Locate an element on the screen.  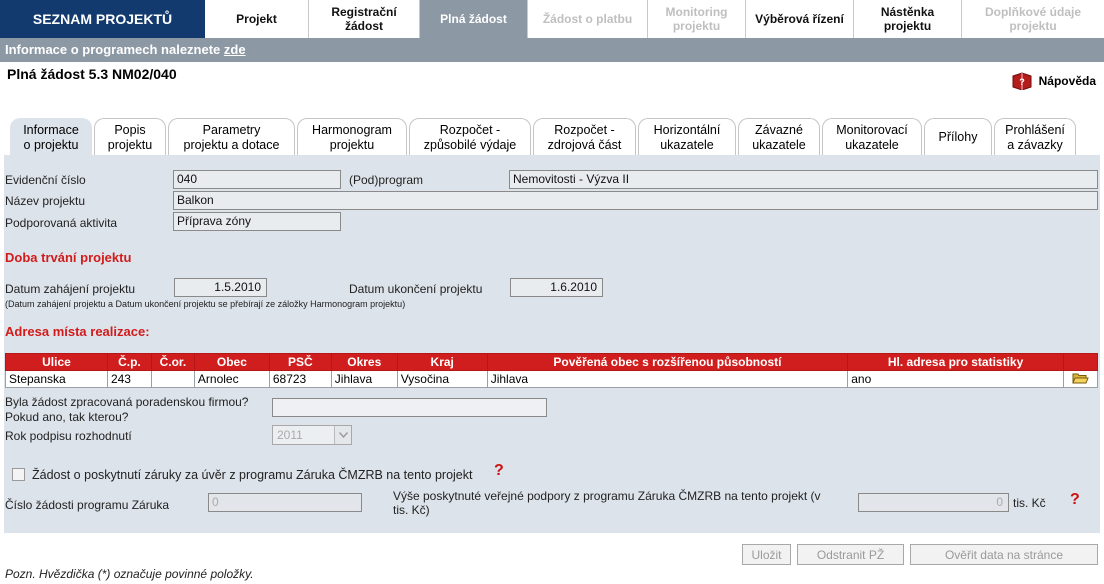
datum-ukonceni-label: Datum ukončení projektu is located at coordinates (416, 289).